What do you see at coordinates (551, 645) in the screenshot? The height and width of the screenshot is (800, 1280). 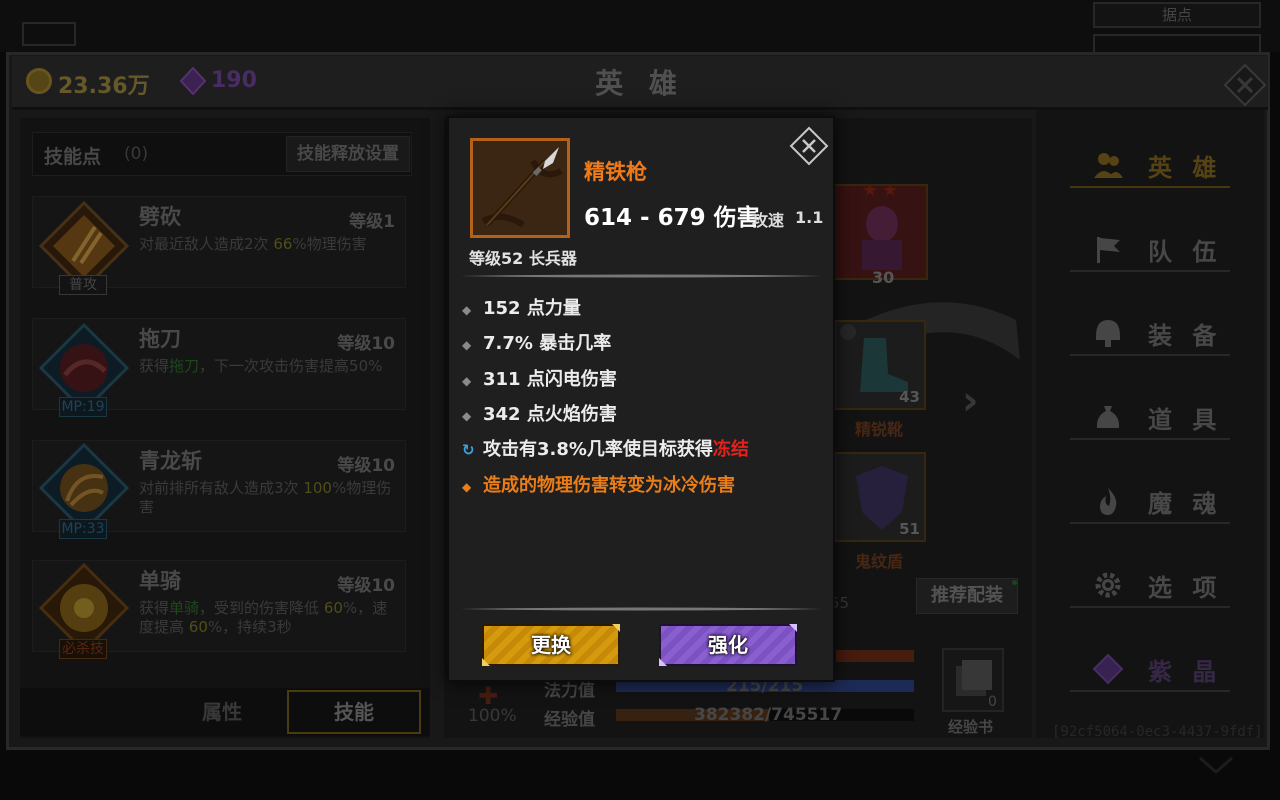 I see `replace-button: 更换` at bounding box center [551, 645].